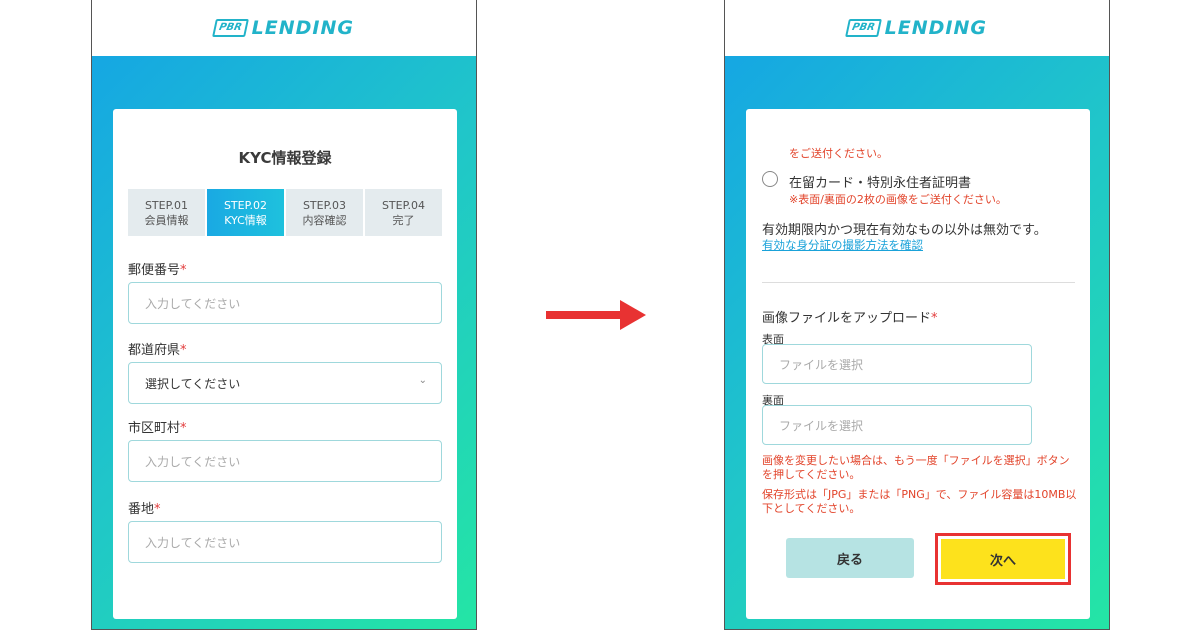 This screenshot has width=1200, height=630. What do you see at coordinates (324, 205) in the screenshot?
I see `step-number: STEP.03` at bounding box center [324, 205].